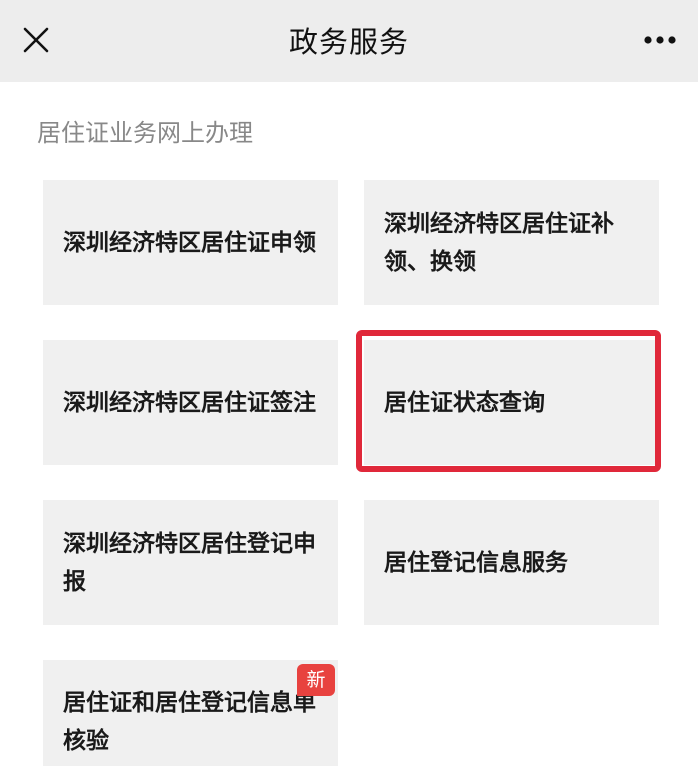 Image resolution: width=698 pixels, height=766 pixels. I want to click on nav-bar: 政务服务, so click(349, 41).